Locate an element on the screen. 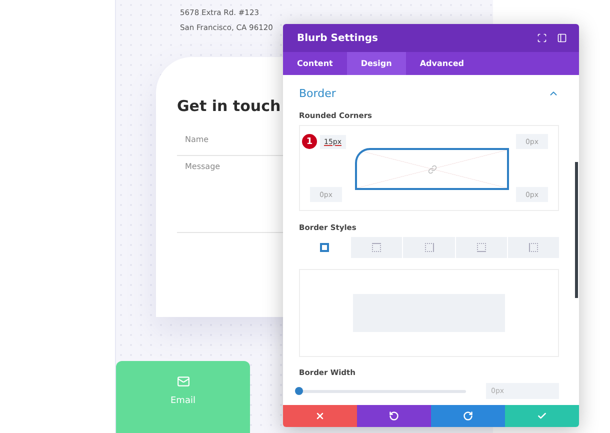  link-icon is located at coordinates (432, 169).